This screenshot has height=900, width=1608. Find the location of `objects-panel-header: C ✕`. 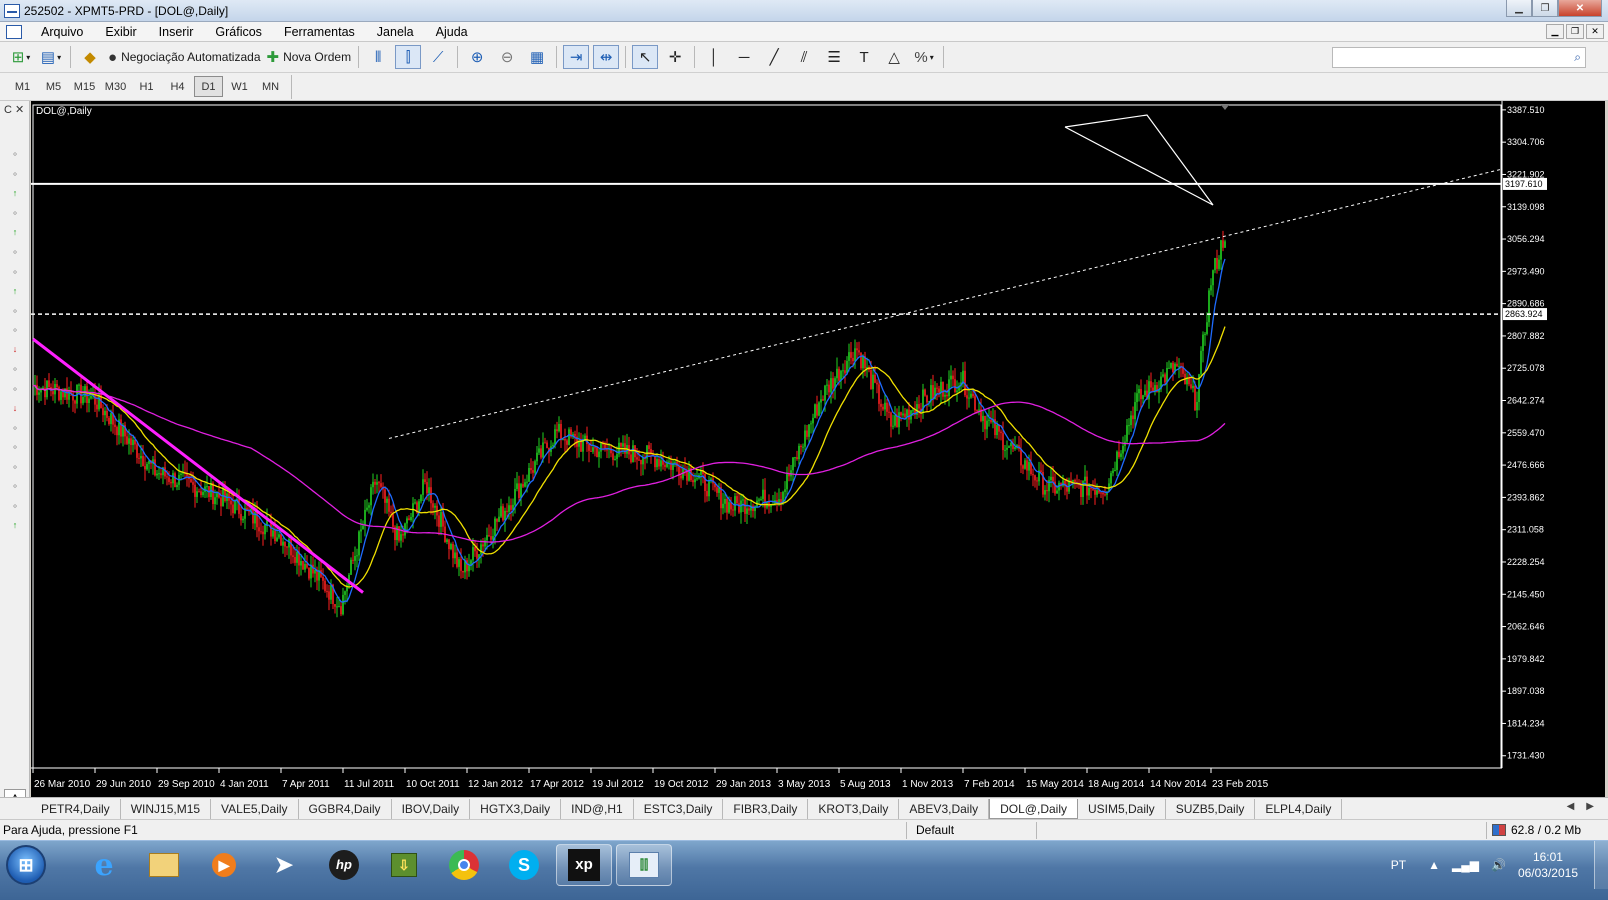

objects-panel-header: C ✕ is located at coordinates (14, 108).